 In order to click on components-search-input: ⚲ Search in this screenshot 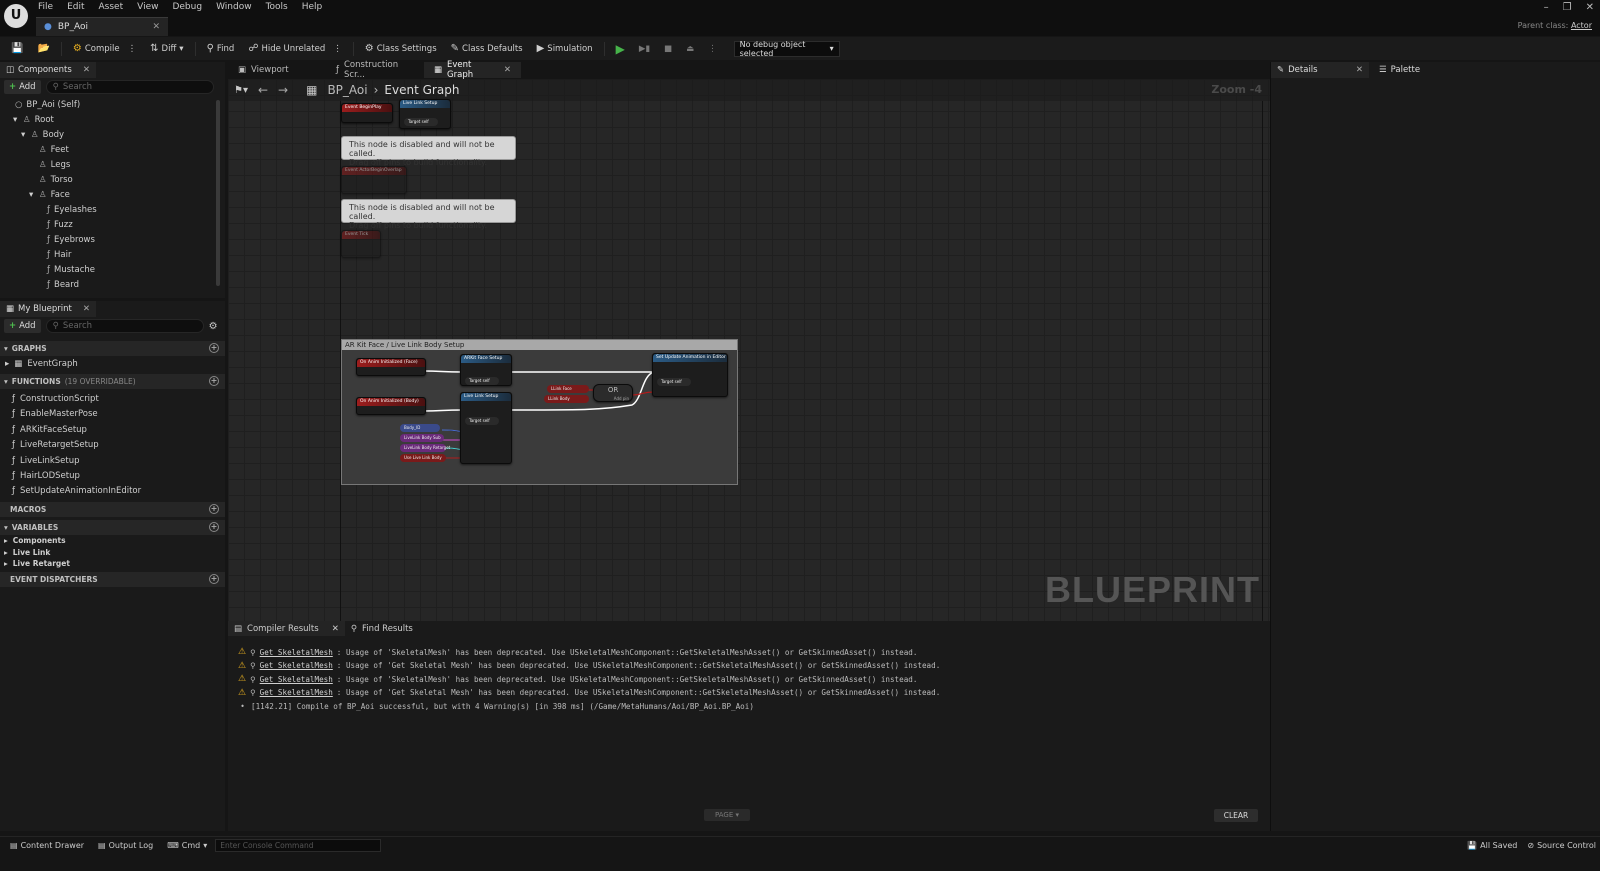, I will do `click(129, 87)`.